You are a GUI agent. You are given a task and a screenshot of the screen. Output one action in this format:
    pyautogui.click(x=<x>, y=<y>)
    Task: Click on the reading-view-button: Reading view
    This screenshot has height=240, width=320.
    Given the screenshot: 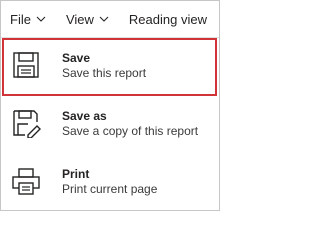 What is the action you would take?
    pyautogui.click(x=168, y=19)
    